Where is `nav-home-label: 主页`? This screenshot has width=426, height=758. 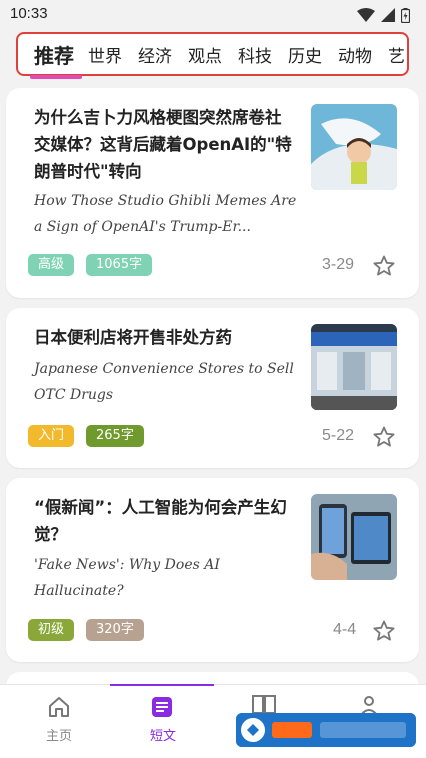
nav-home-label: 主页 is located at coordinates (58, 736).